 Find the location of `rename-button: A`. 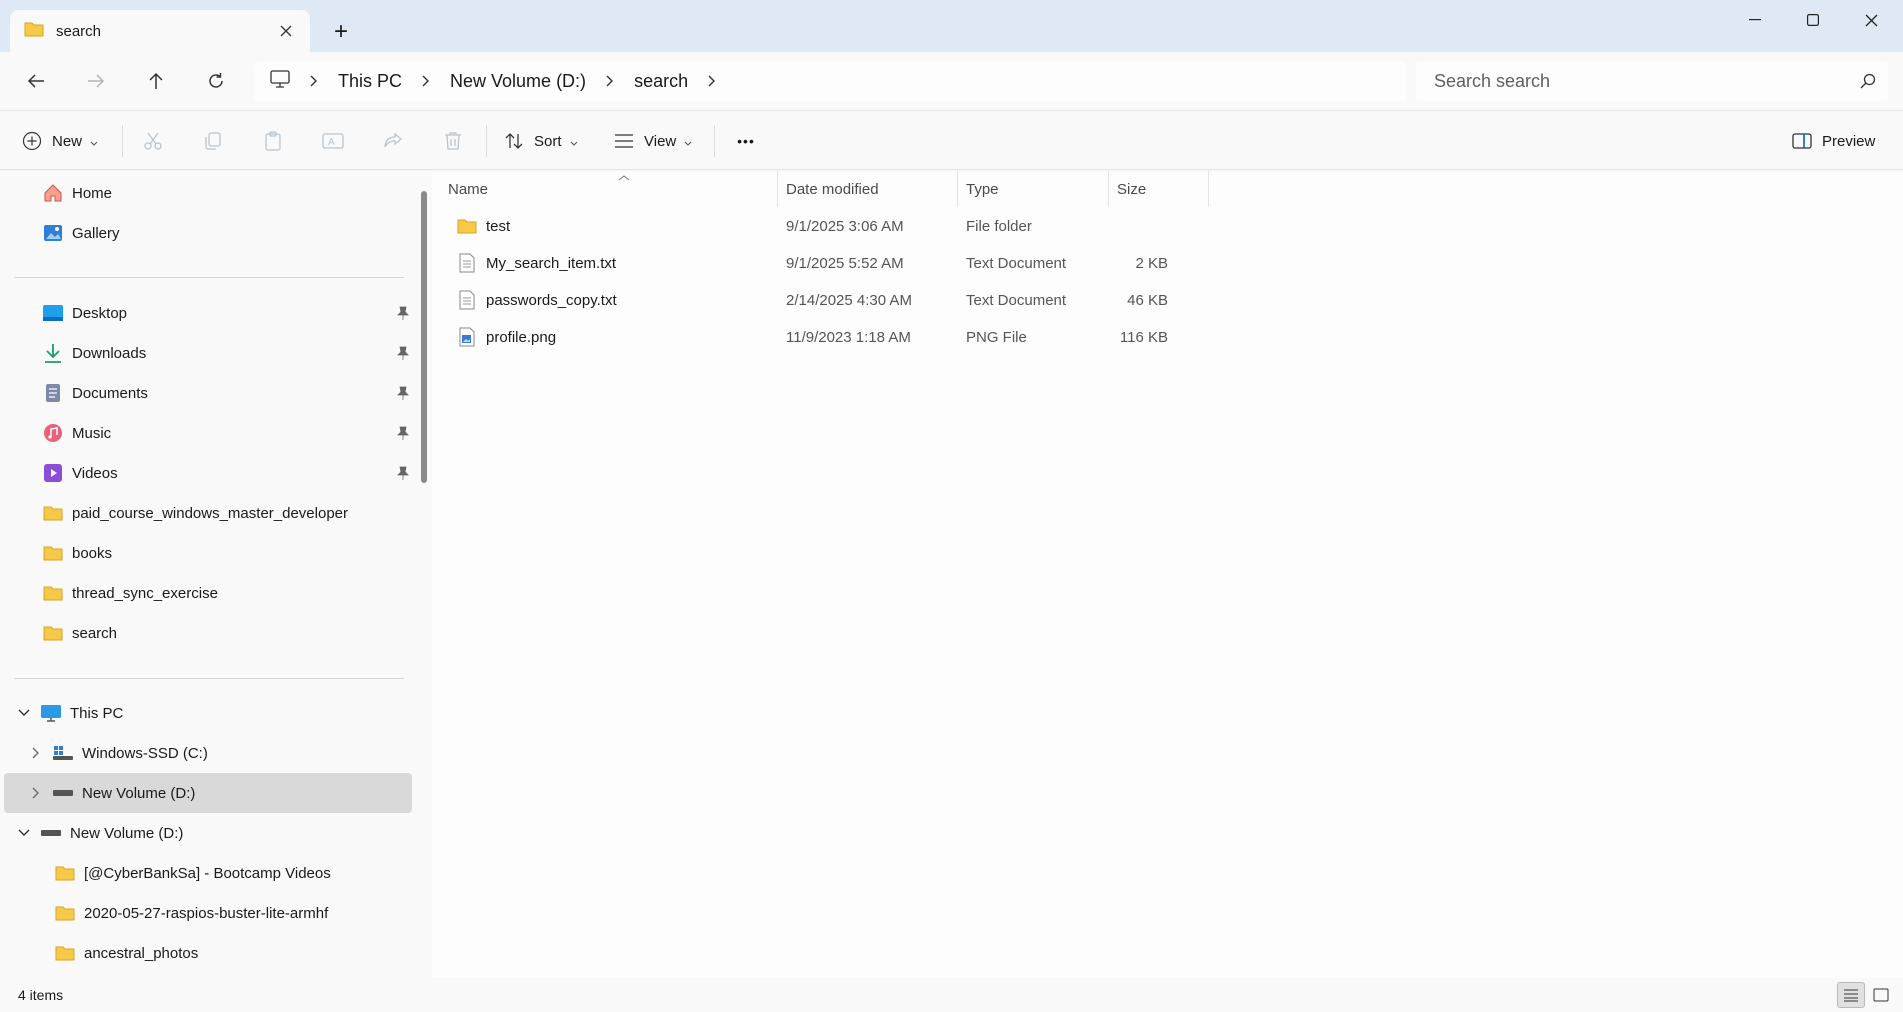

rename-button: A is located at coordinates (333, 141).